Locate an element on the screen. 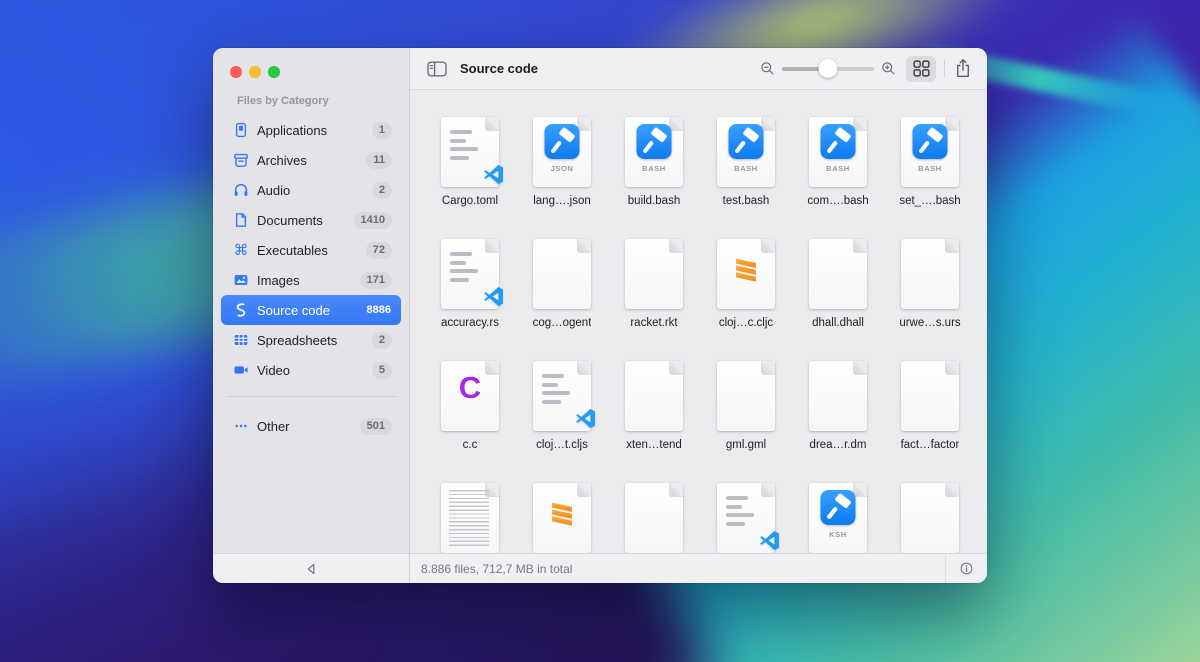  sidebar-item-label: Other is located at coordinates (273, 426).